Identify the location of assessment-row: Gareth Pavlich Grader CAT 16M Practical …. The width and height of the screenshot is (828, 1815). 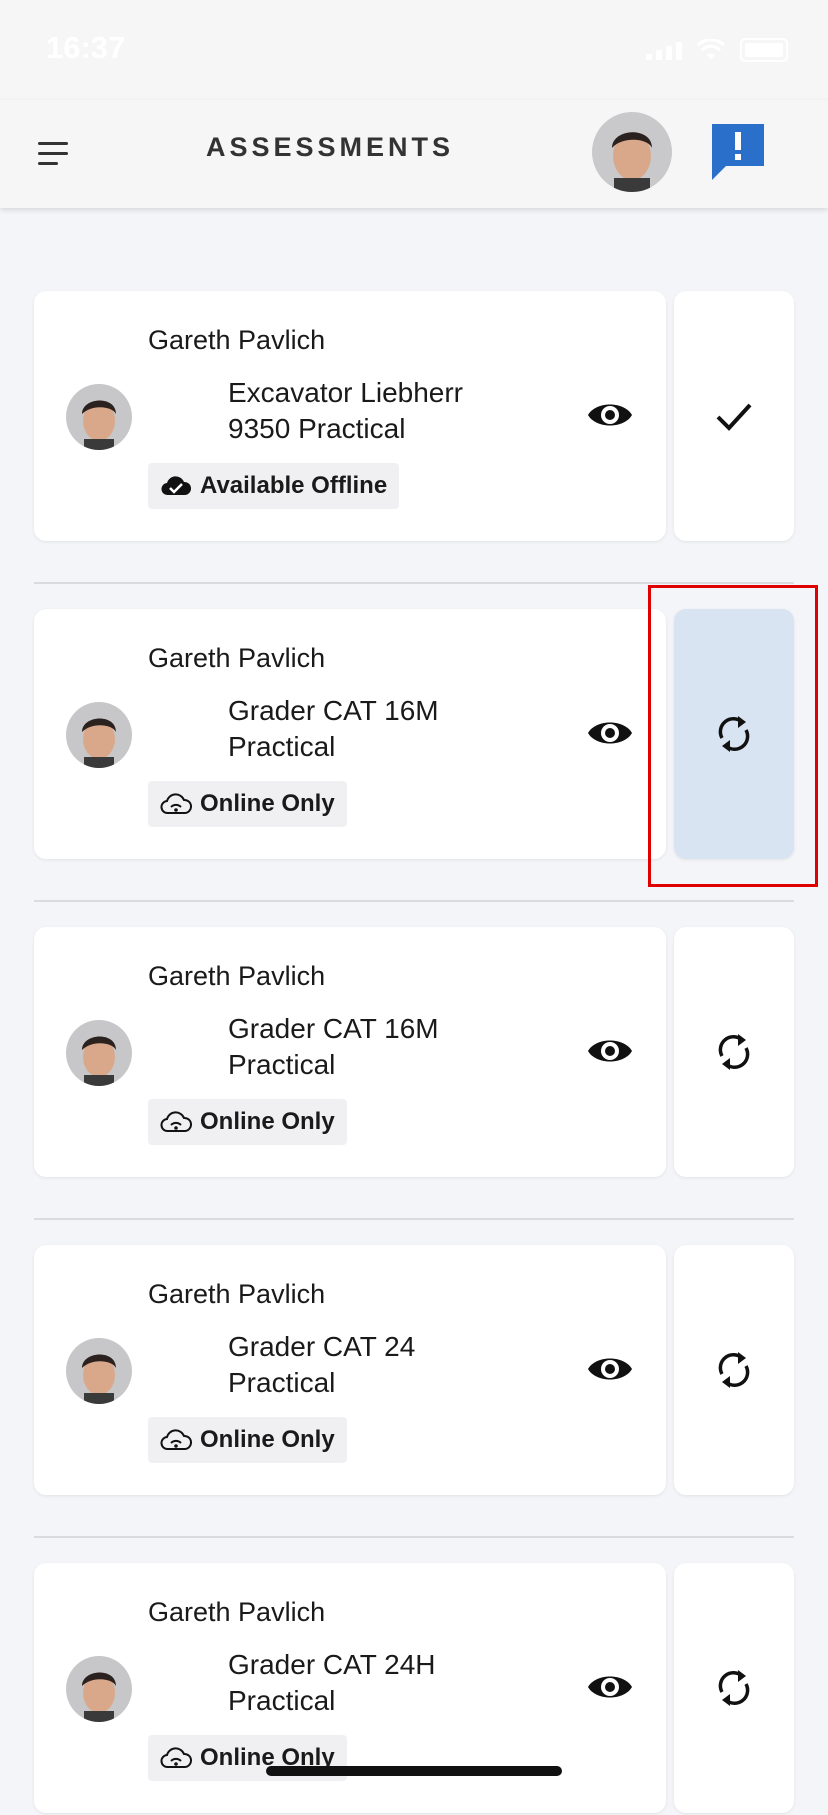
(414, 1053).